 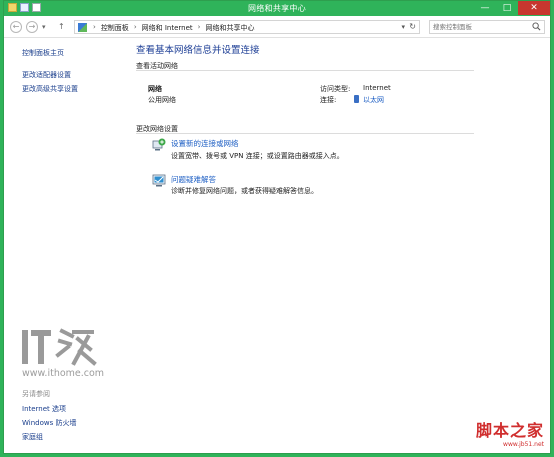 I want to click on breadcrumb-control-panel: 控制面板, so click(x=115, y=28).